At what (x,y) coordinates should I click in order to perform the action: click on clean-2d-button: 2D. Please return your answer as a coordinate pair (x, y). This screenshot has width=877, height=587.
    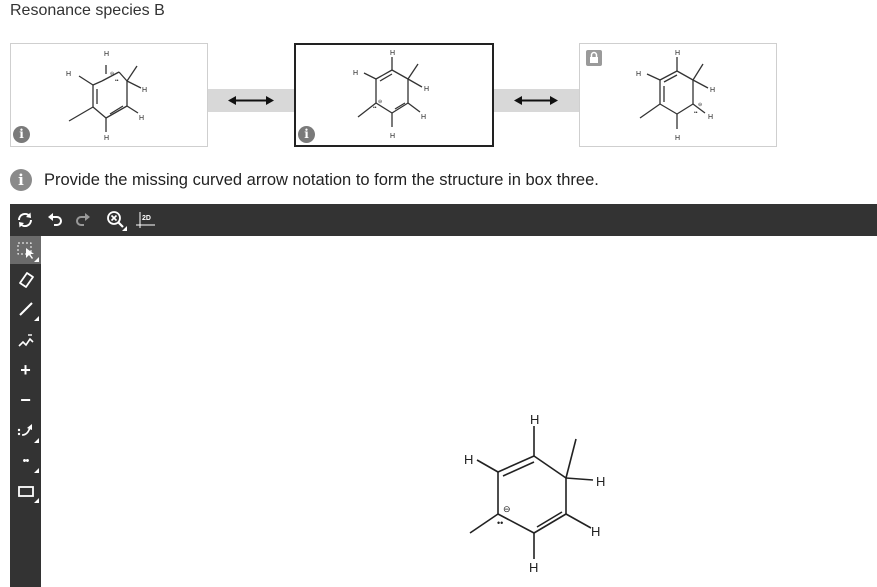
    Looking at the image, I should click on (146, 220).